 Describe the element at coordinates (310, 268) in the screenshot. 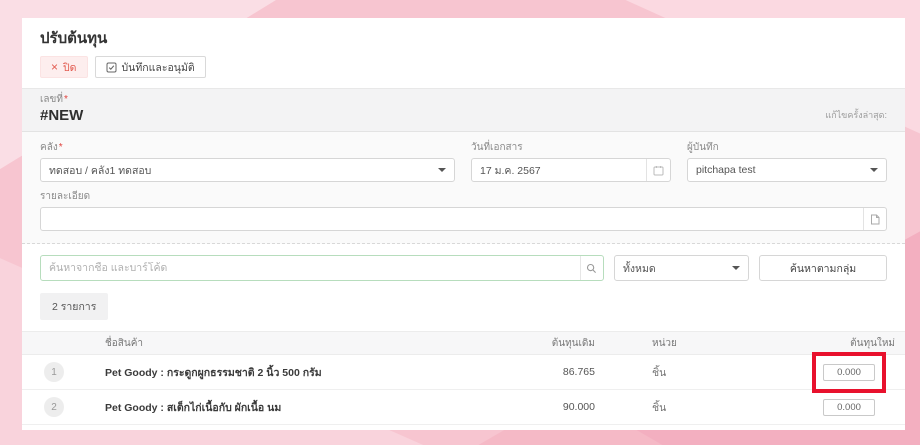

I see `search-input` at that location.